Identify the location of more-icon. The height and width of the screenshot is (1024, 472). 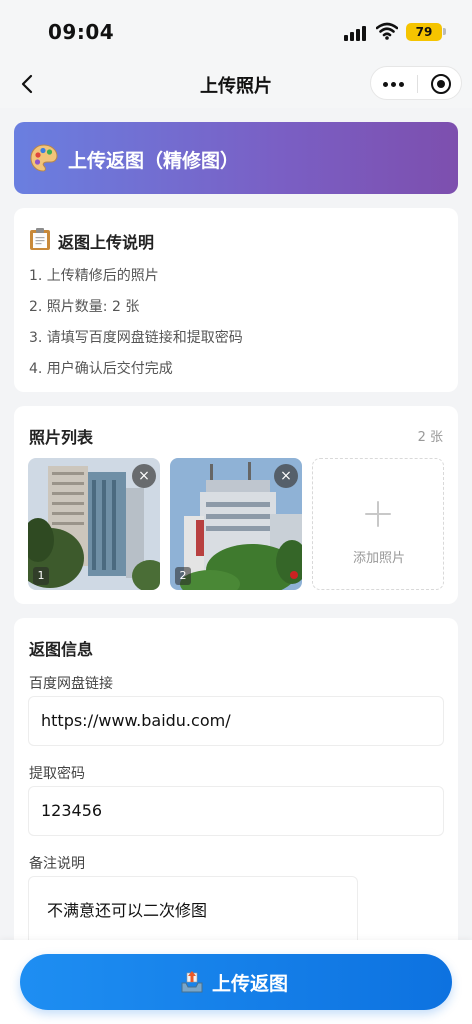
(394, 84).